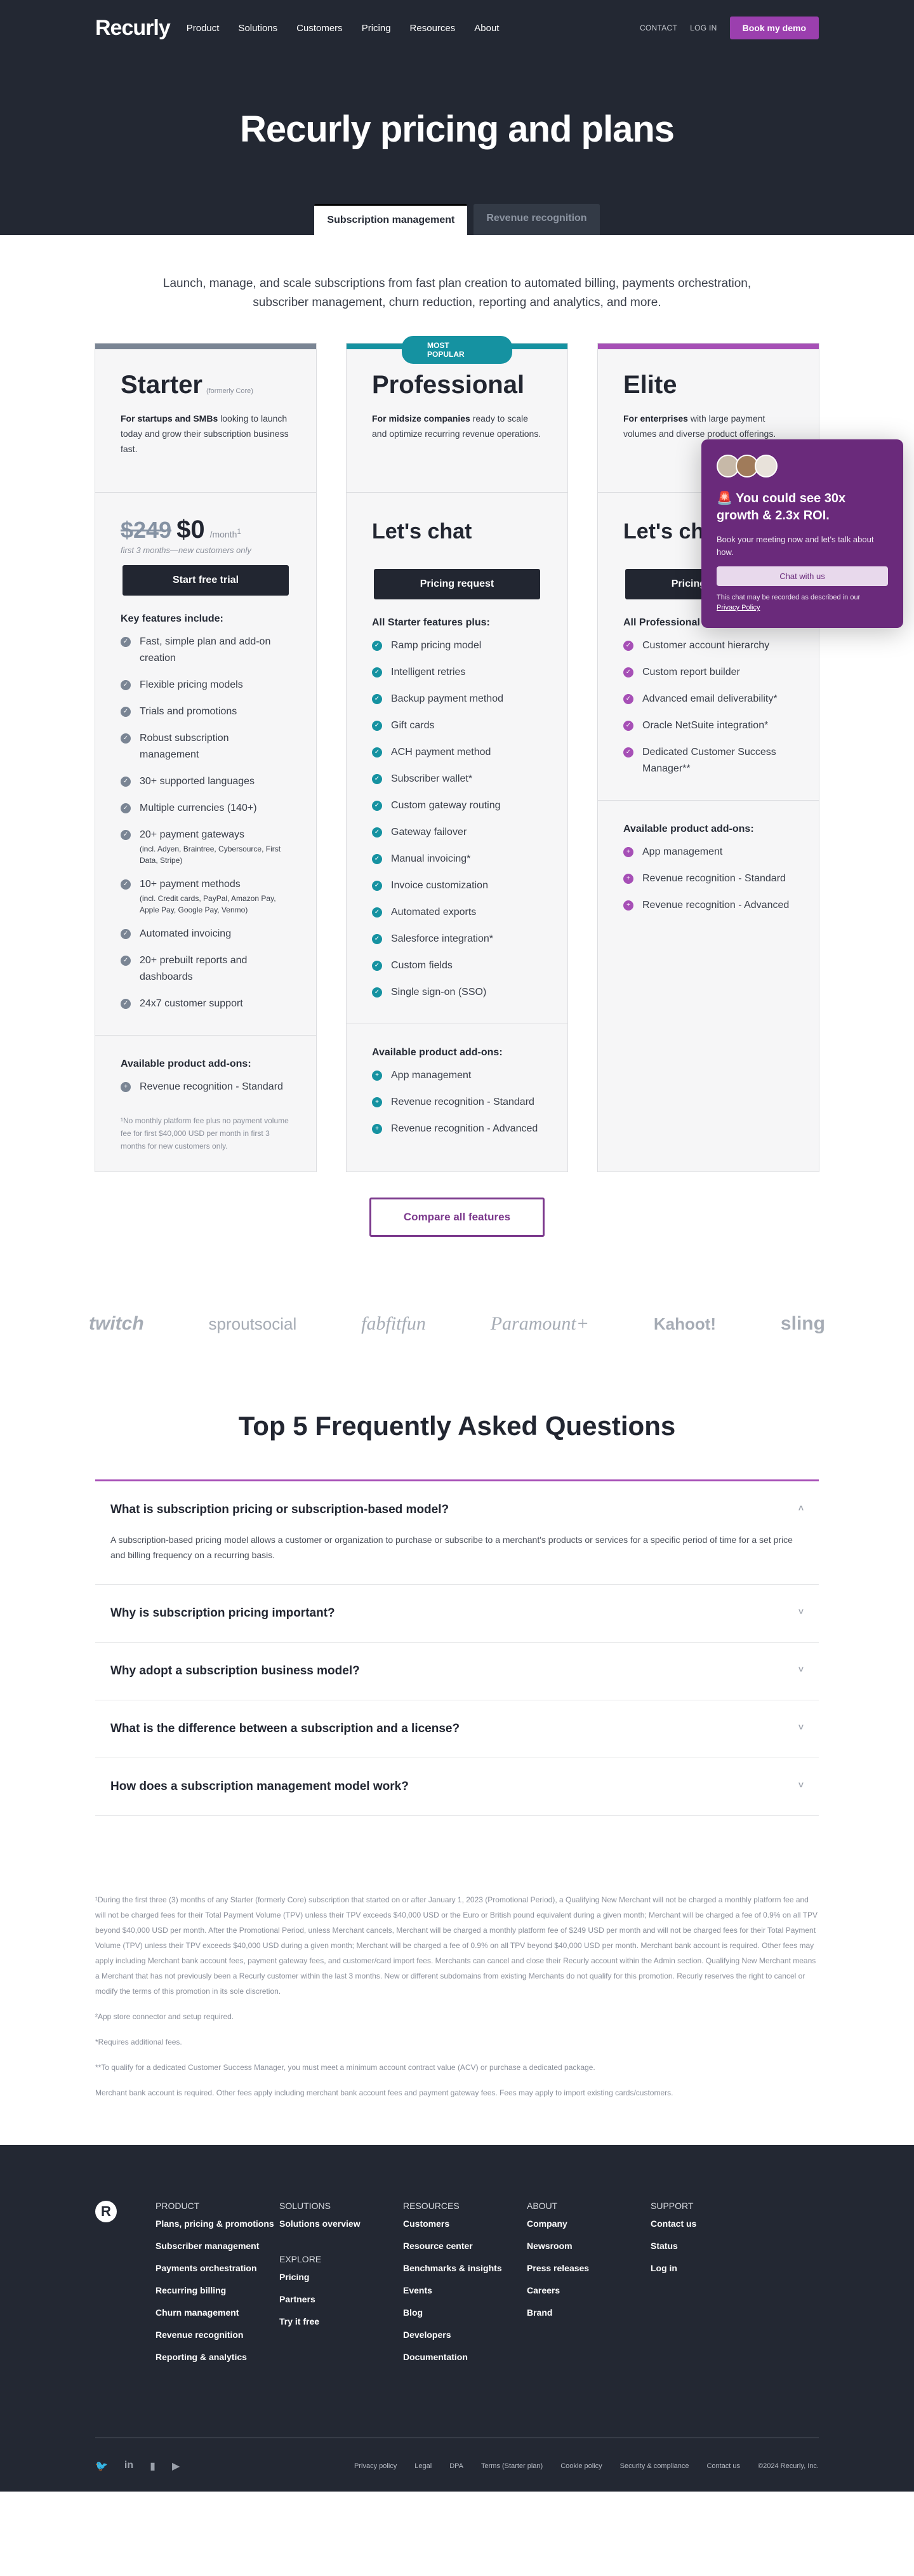 The image size is (914, 2576). What do you see at coordinates (457, 672) in the screenshot?
I see `feature-item: ✓ Intelligent retries` at bounding box center [457, 672].